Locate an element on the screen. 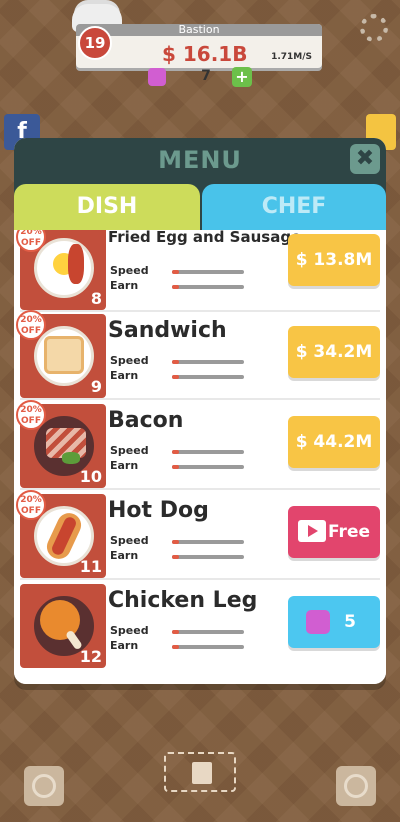 This screenshot has height=822, width=400. list-item: 20% OFF 10 Bacon Speed Earn $ 44.2M is located at coordinates (200, 445).